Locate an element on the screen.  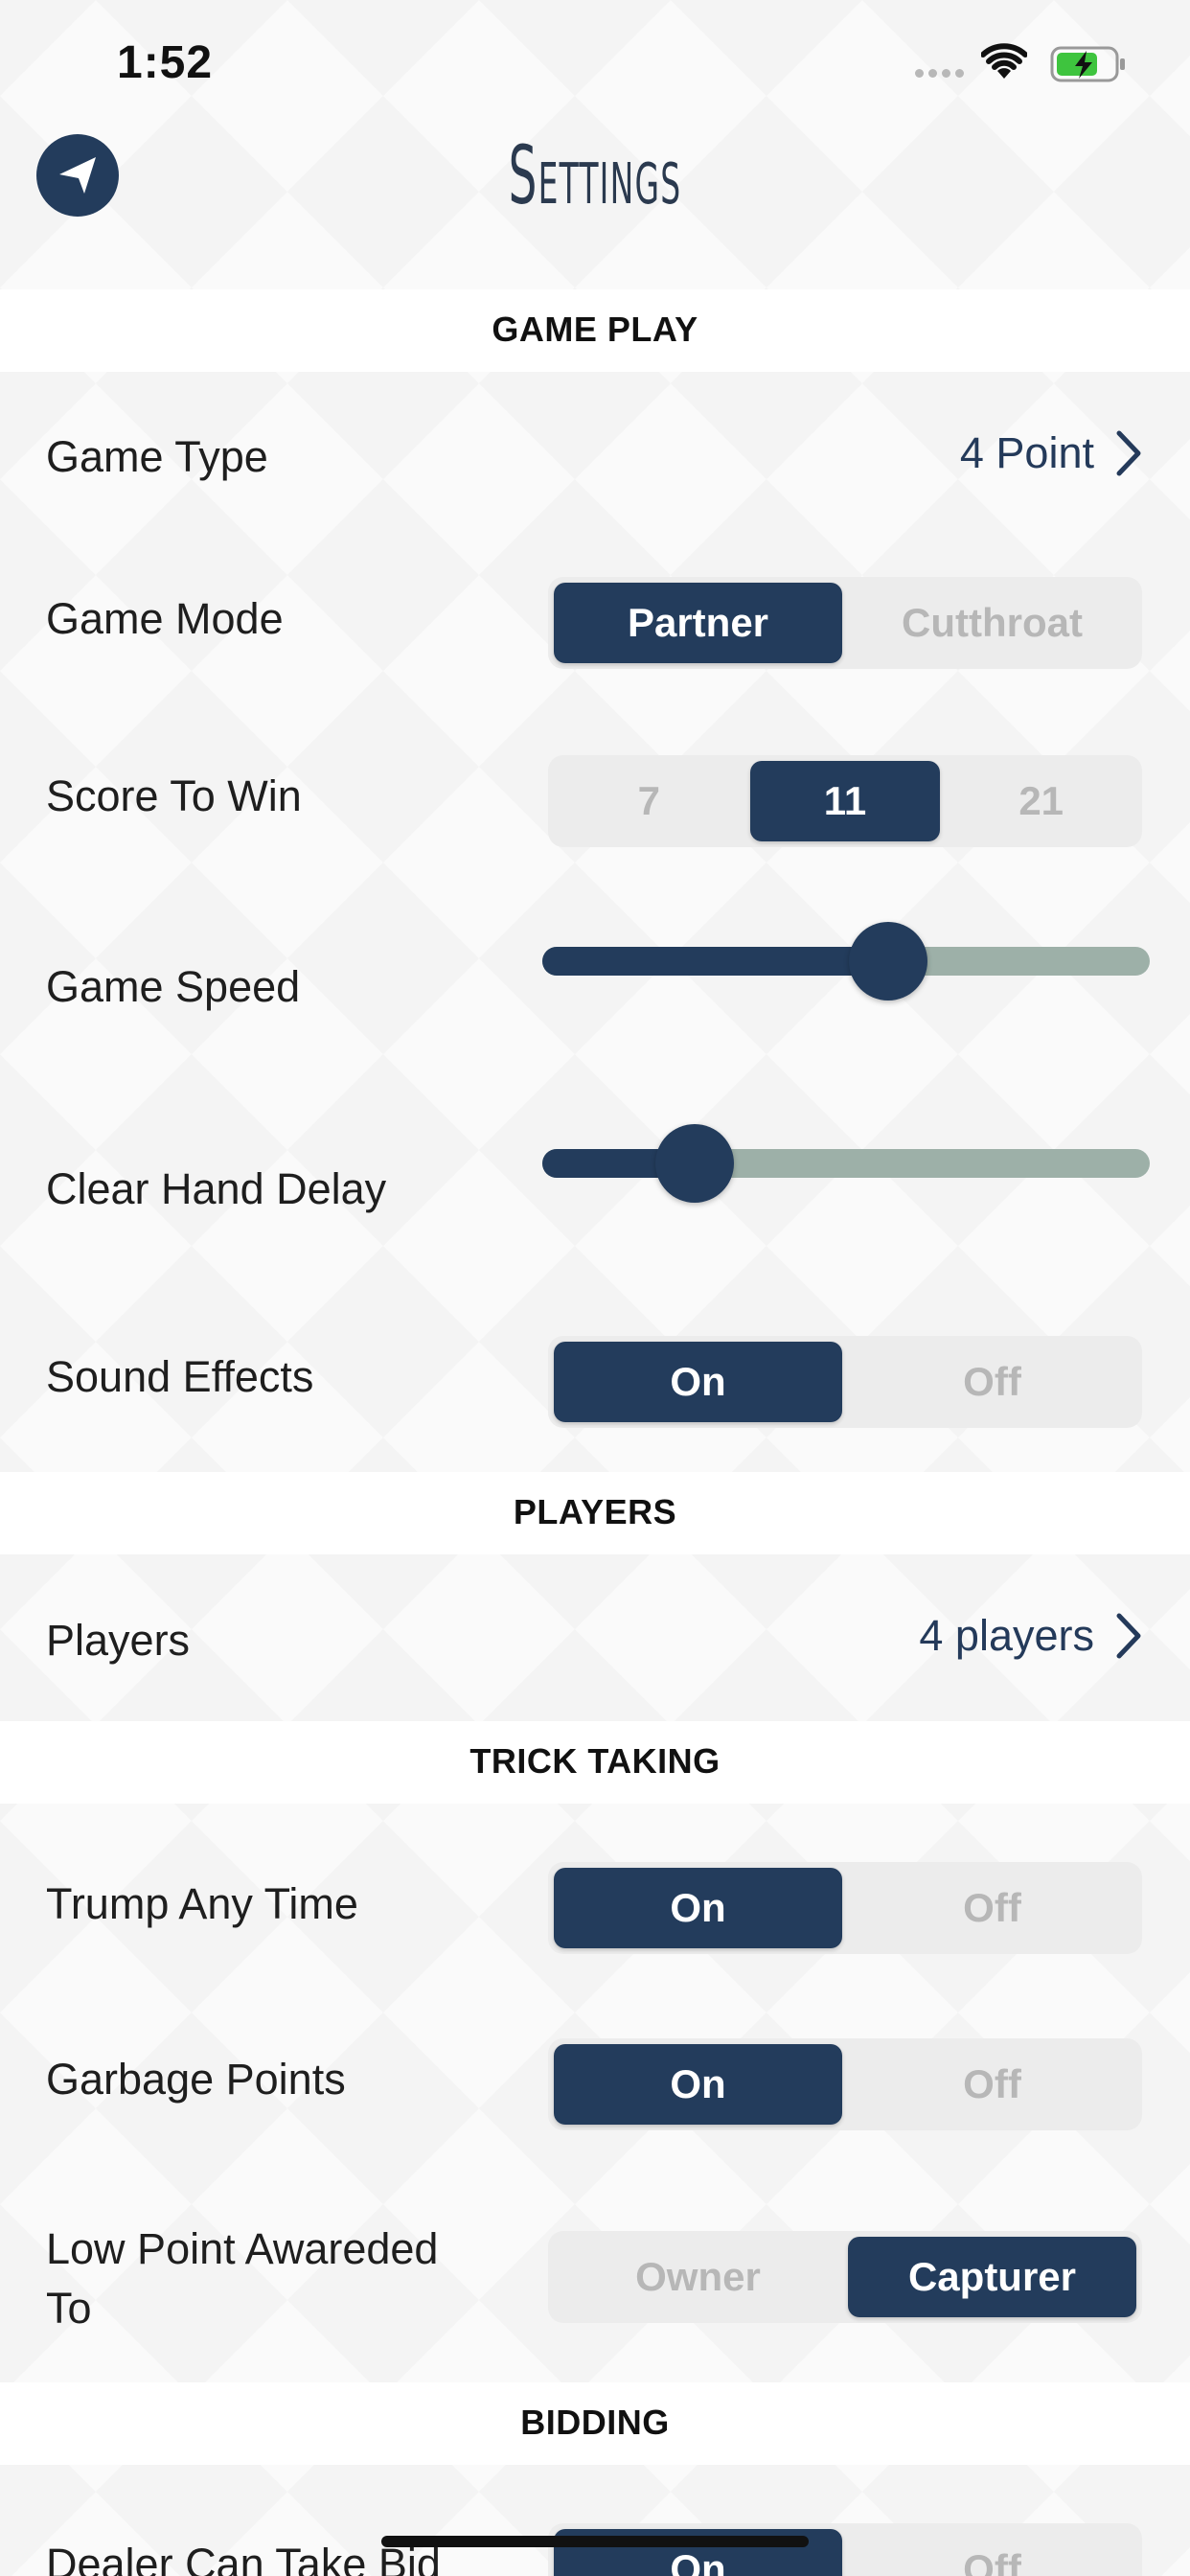
game-type-selector: 4 Point is located at coordinates (1053, 453).